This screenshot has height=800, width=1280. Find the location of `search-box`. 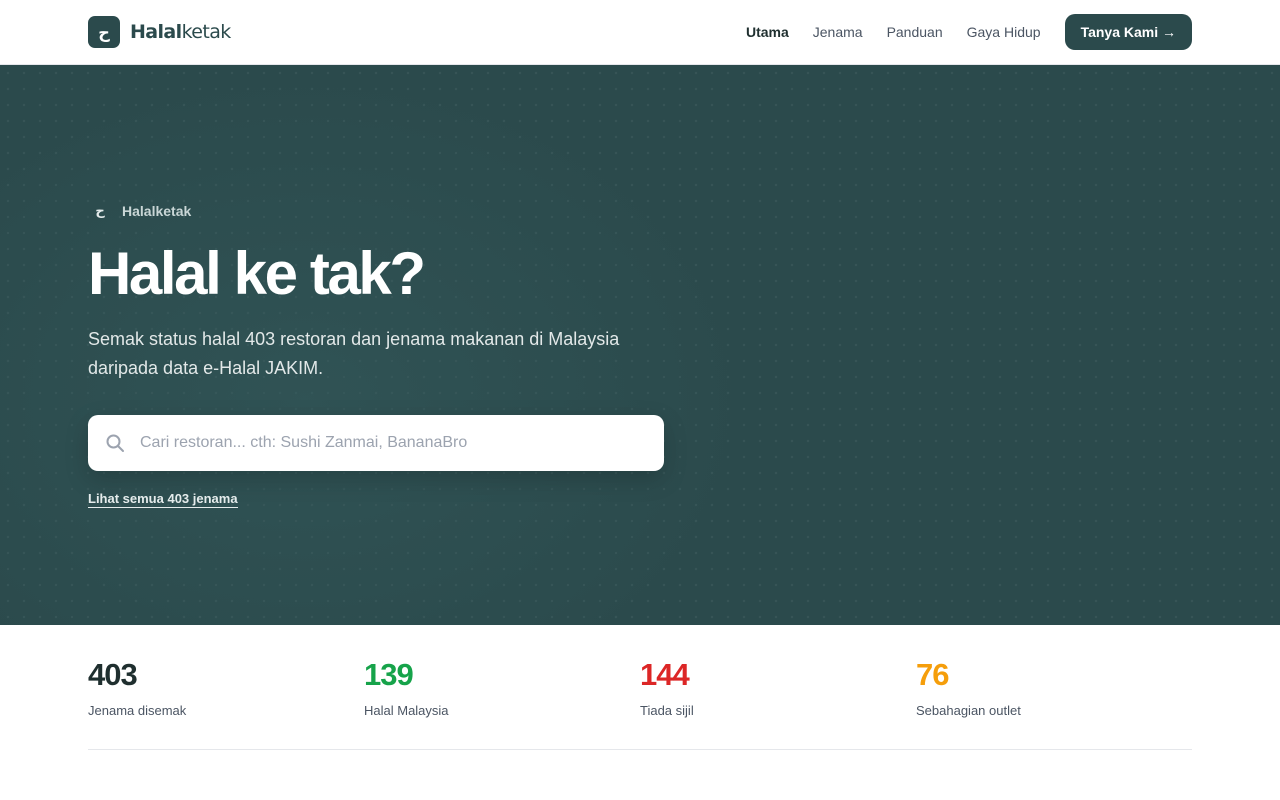

search-box is located at coordinates (376, 443).